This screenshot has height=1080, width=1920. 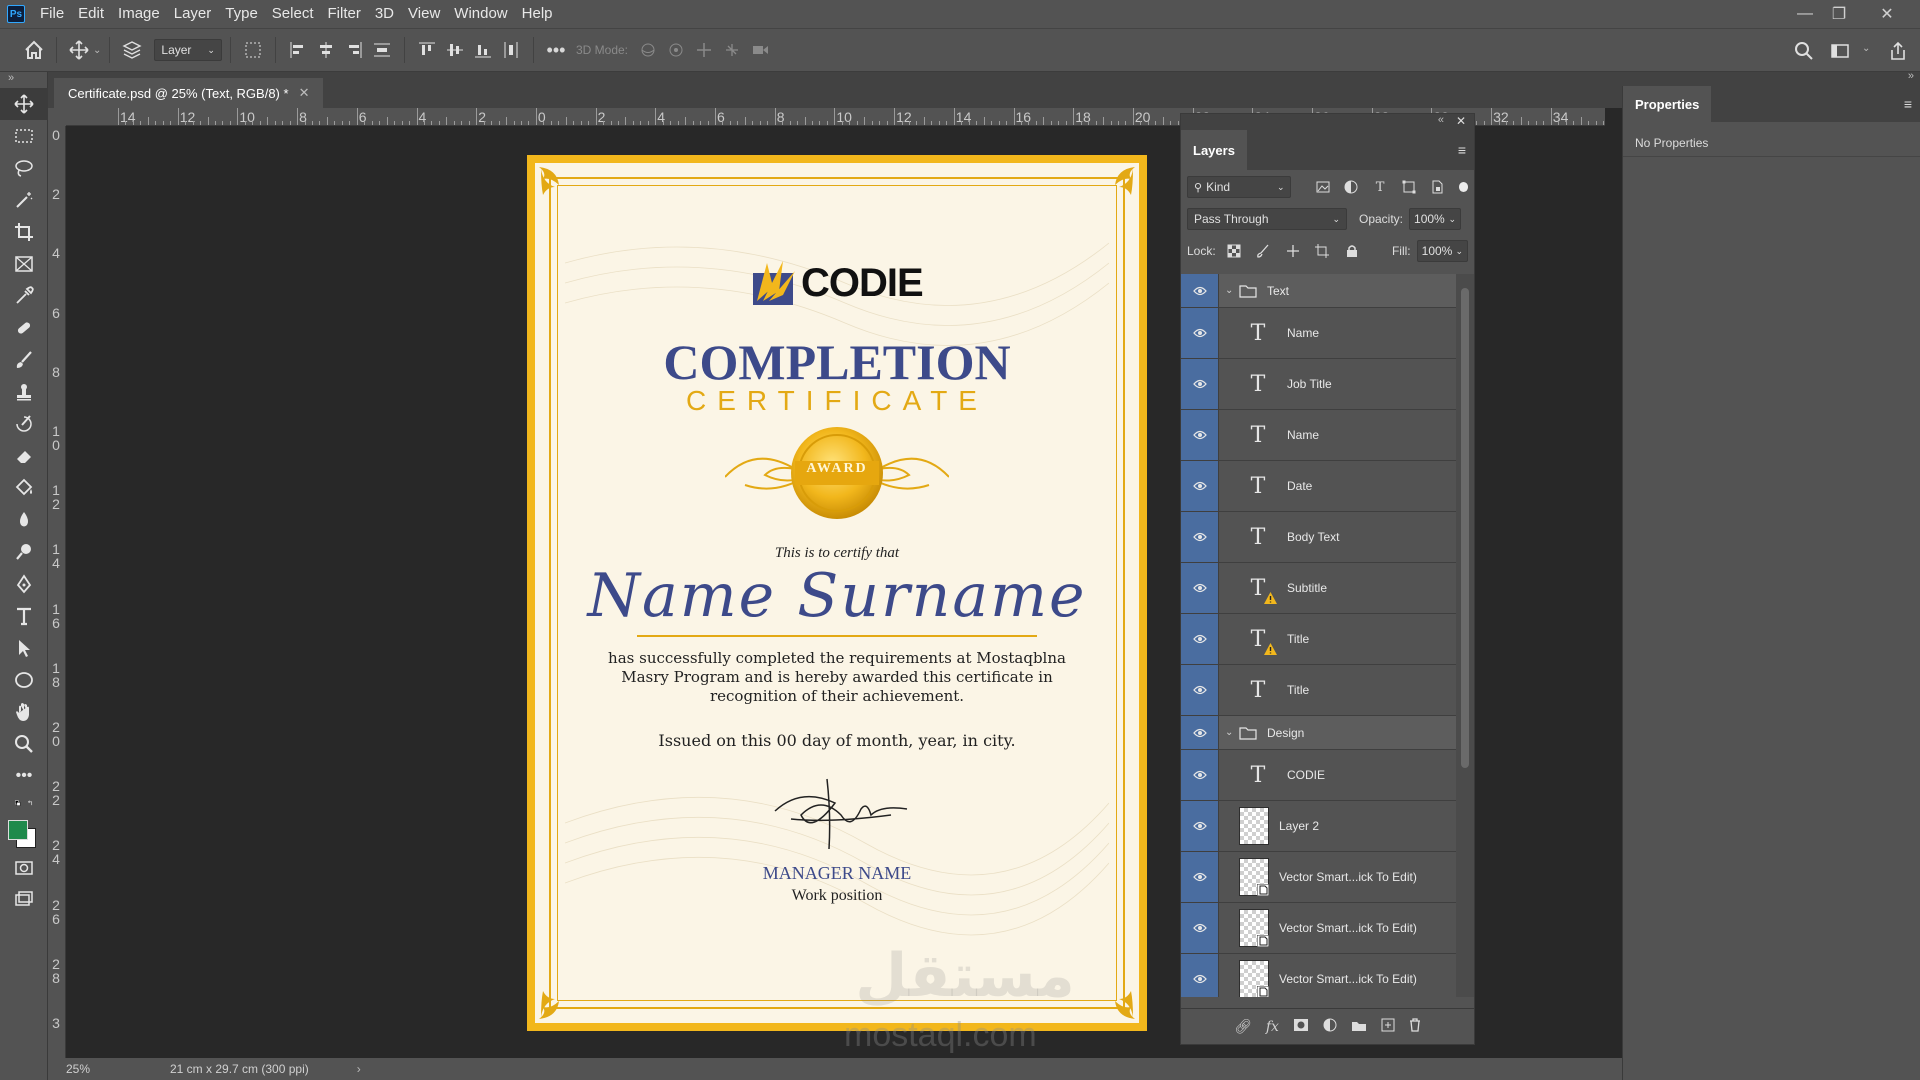 What do you see at coordinates (24, 232) in the screenshot?
I see `crop-tool-icon` at bounding box center [24, 232].